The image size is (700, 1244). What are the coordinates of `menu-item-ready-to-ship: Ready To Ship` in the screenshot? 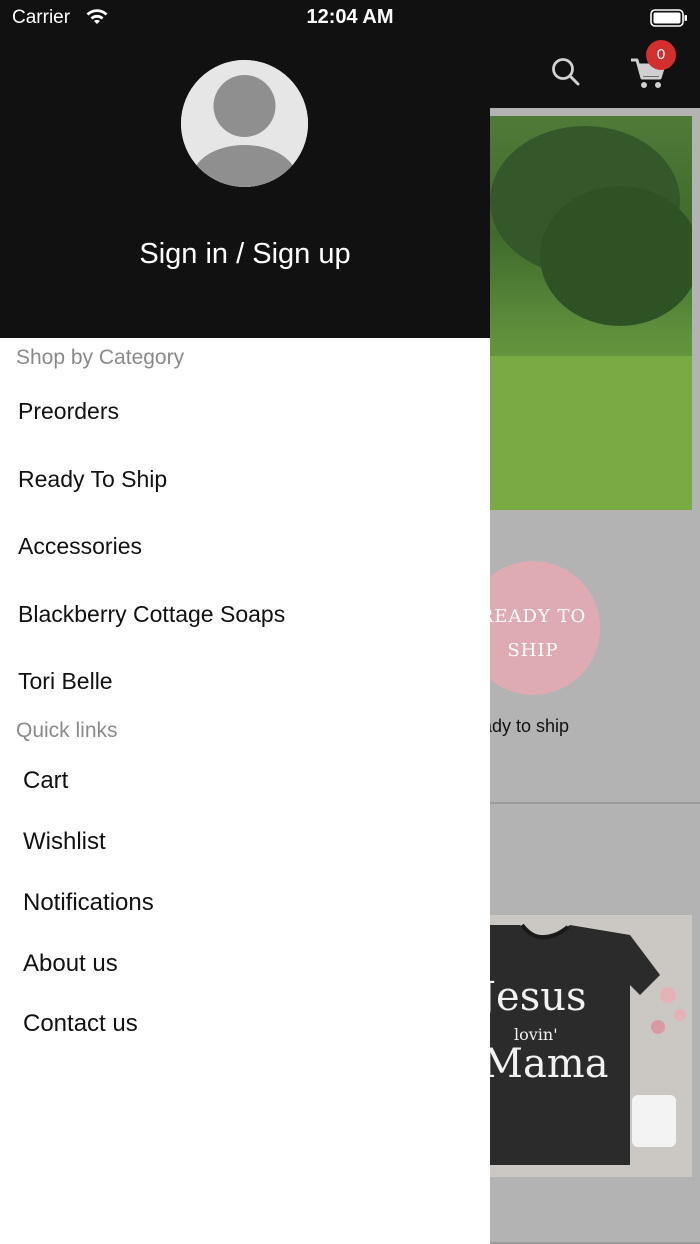 It's located at (92, 479).